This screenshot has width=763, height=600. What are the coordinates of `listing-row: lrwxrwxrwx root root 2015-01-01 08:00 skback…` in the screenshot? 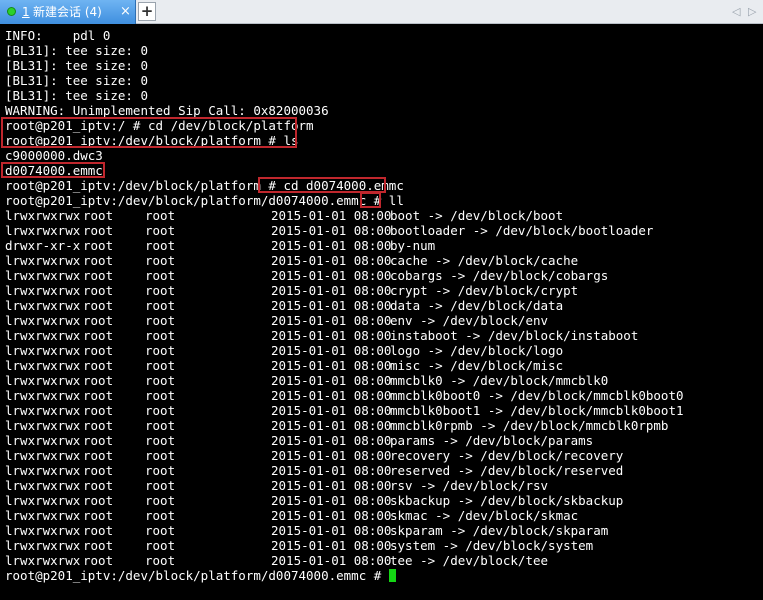 It's located at (384, 500).